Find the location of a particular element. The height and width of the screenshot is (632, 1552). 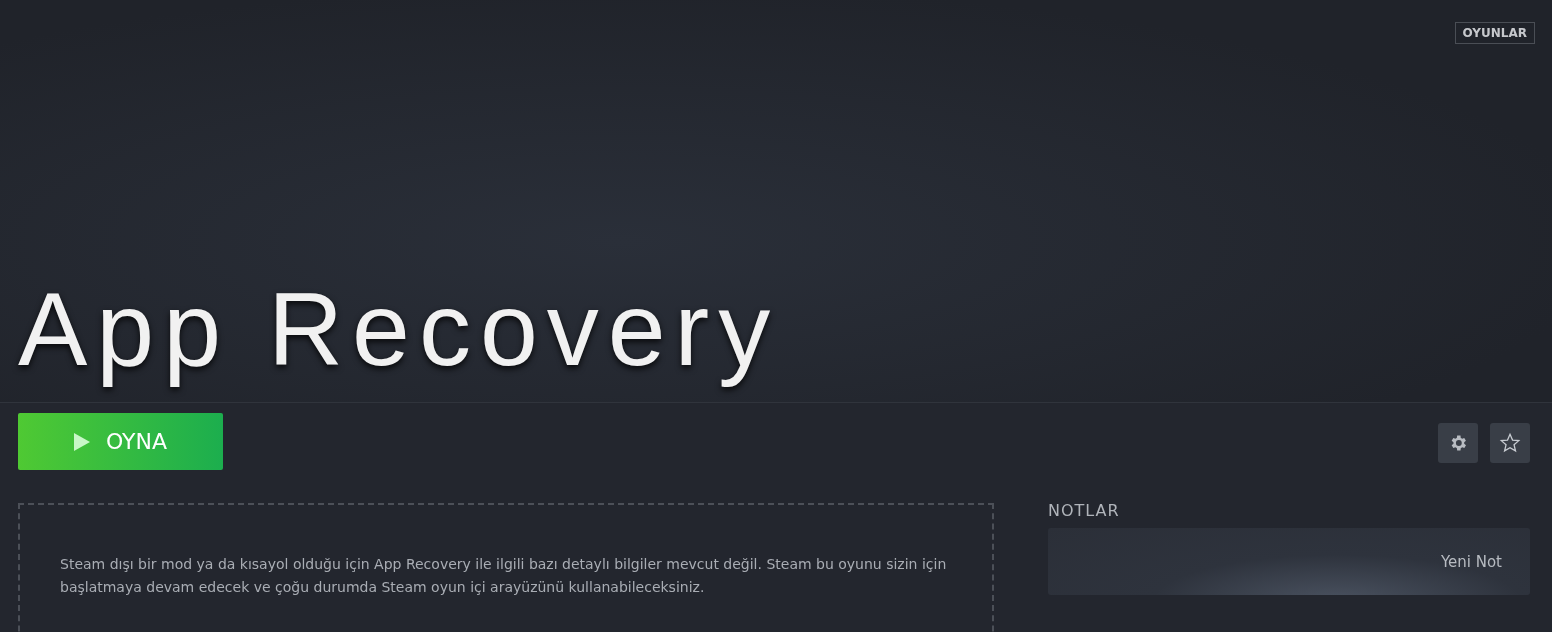

favorite-button is located at coordinates (1510, 443).